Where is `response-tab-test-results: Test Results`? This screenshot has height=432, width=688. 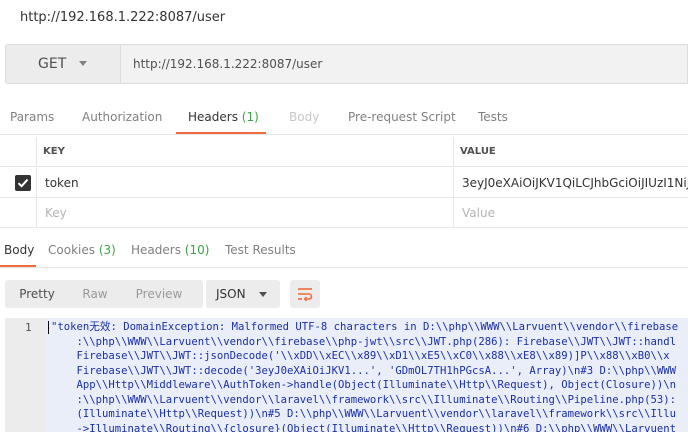 response-tab-test-results: Test Results is located at coordinates (260, 250).